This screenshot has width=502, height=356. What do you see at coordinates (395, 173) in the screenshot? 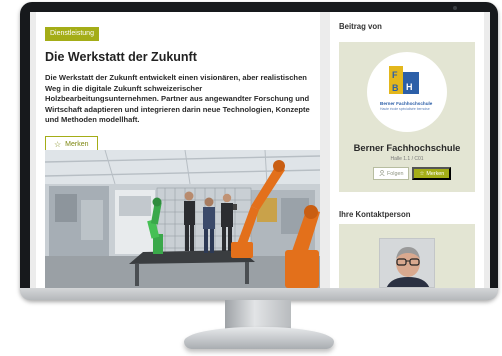
I see `follow-label: Folgen` at bounding box center [395, 173].